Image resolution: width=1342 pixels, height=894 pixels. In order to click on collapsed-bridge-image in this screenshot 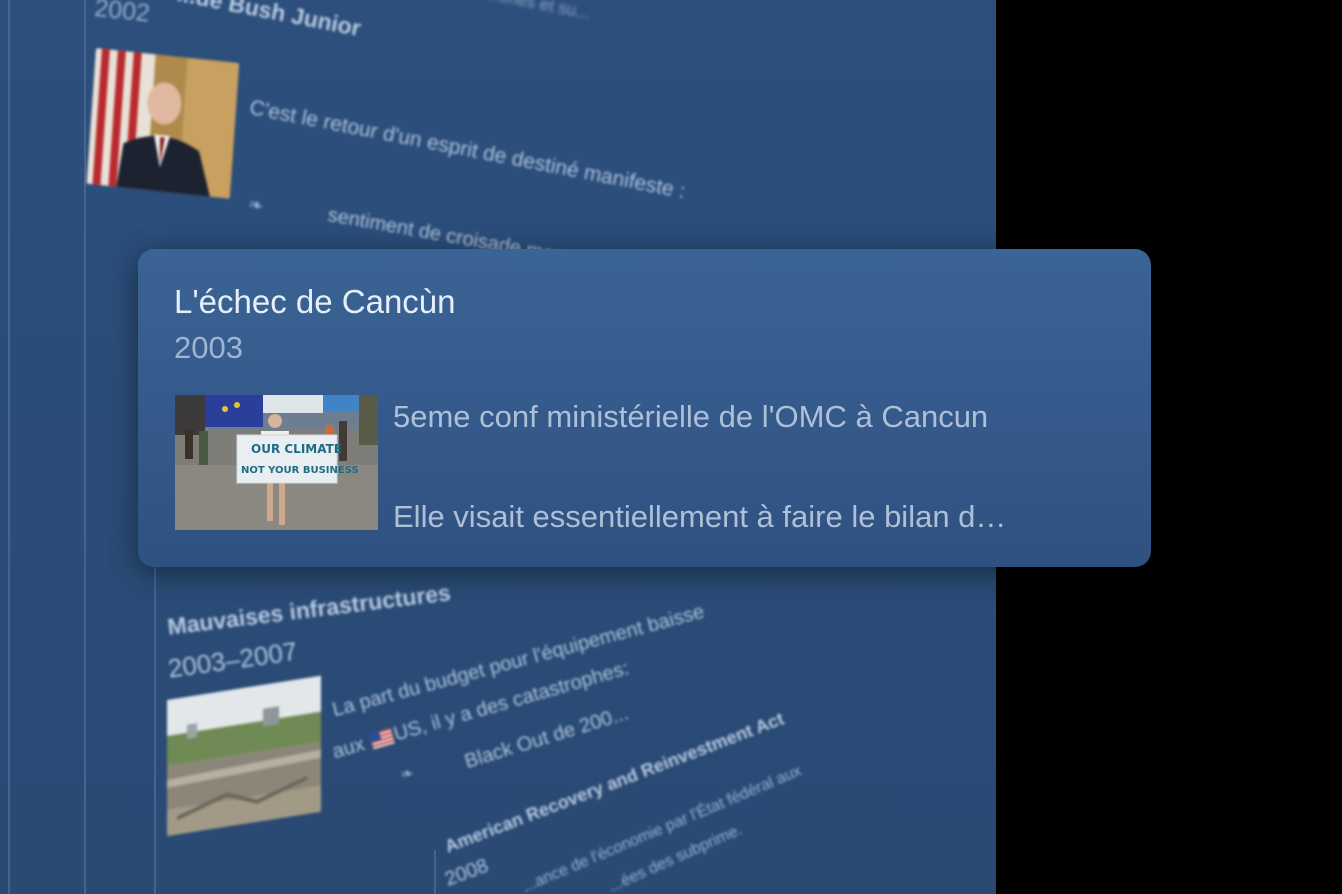, I will do `click(244, 755)`.